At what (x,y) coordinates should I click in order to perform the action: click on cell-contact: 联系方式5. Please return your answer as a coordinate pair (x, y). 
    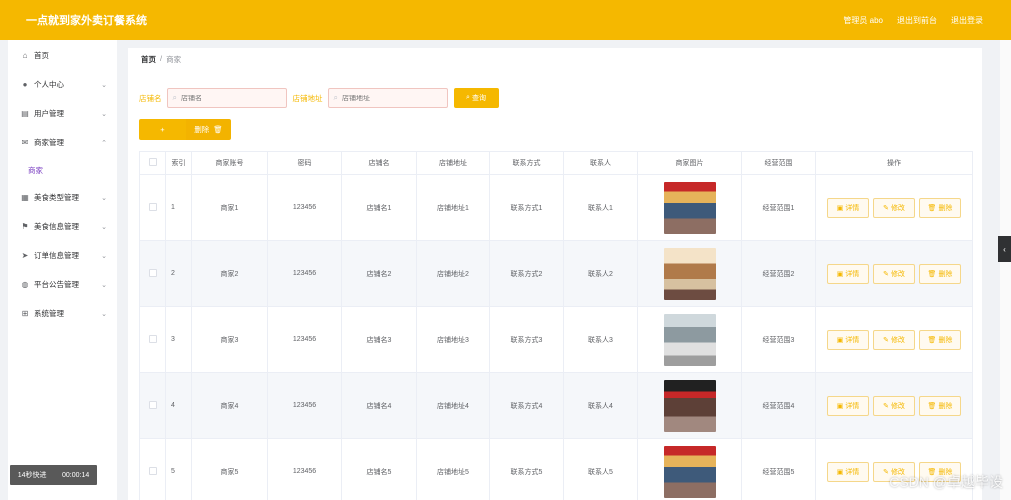
    Looking at the image, I should click on (526, 469).